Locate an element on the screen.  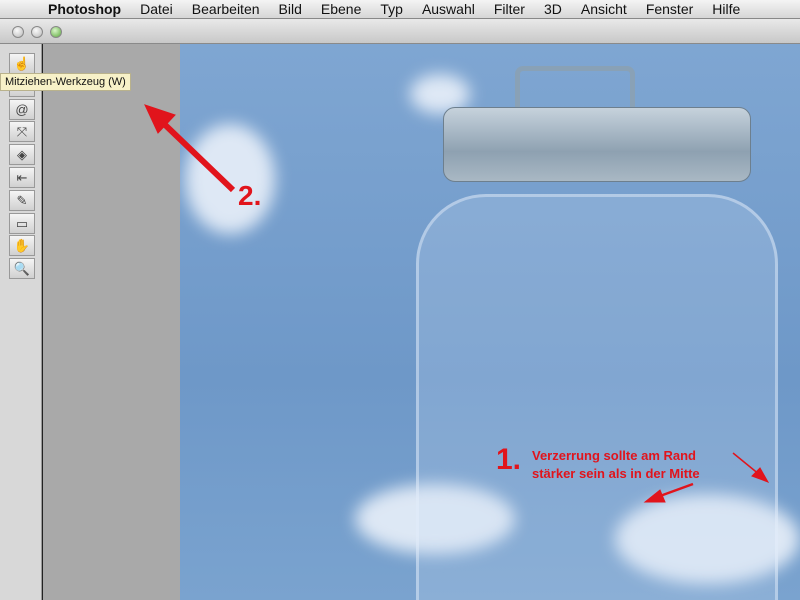
tool-tooltip: Mitziehen-Werkzeug (W) is located at coordinates (65, 82).